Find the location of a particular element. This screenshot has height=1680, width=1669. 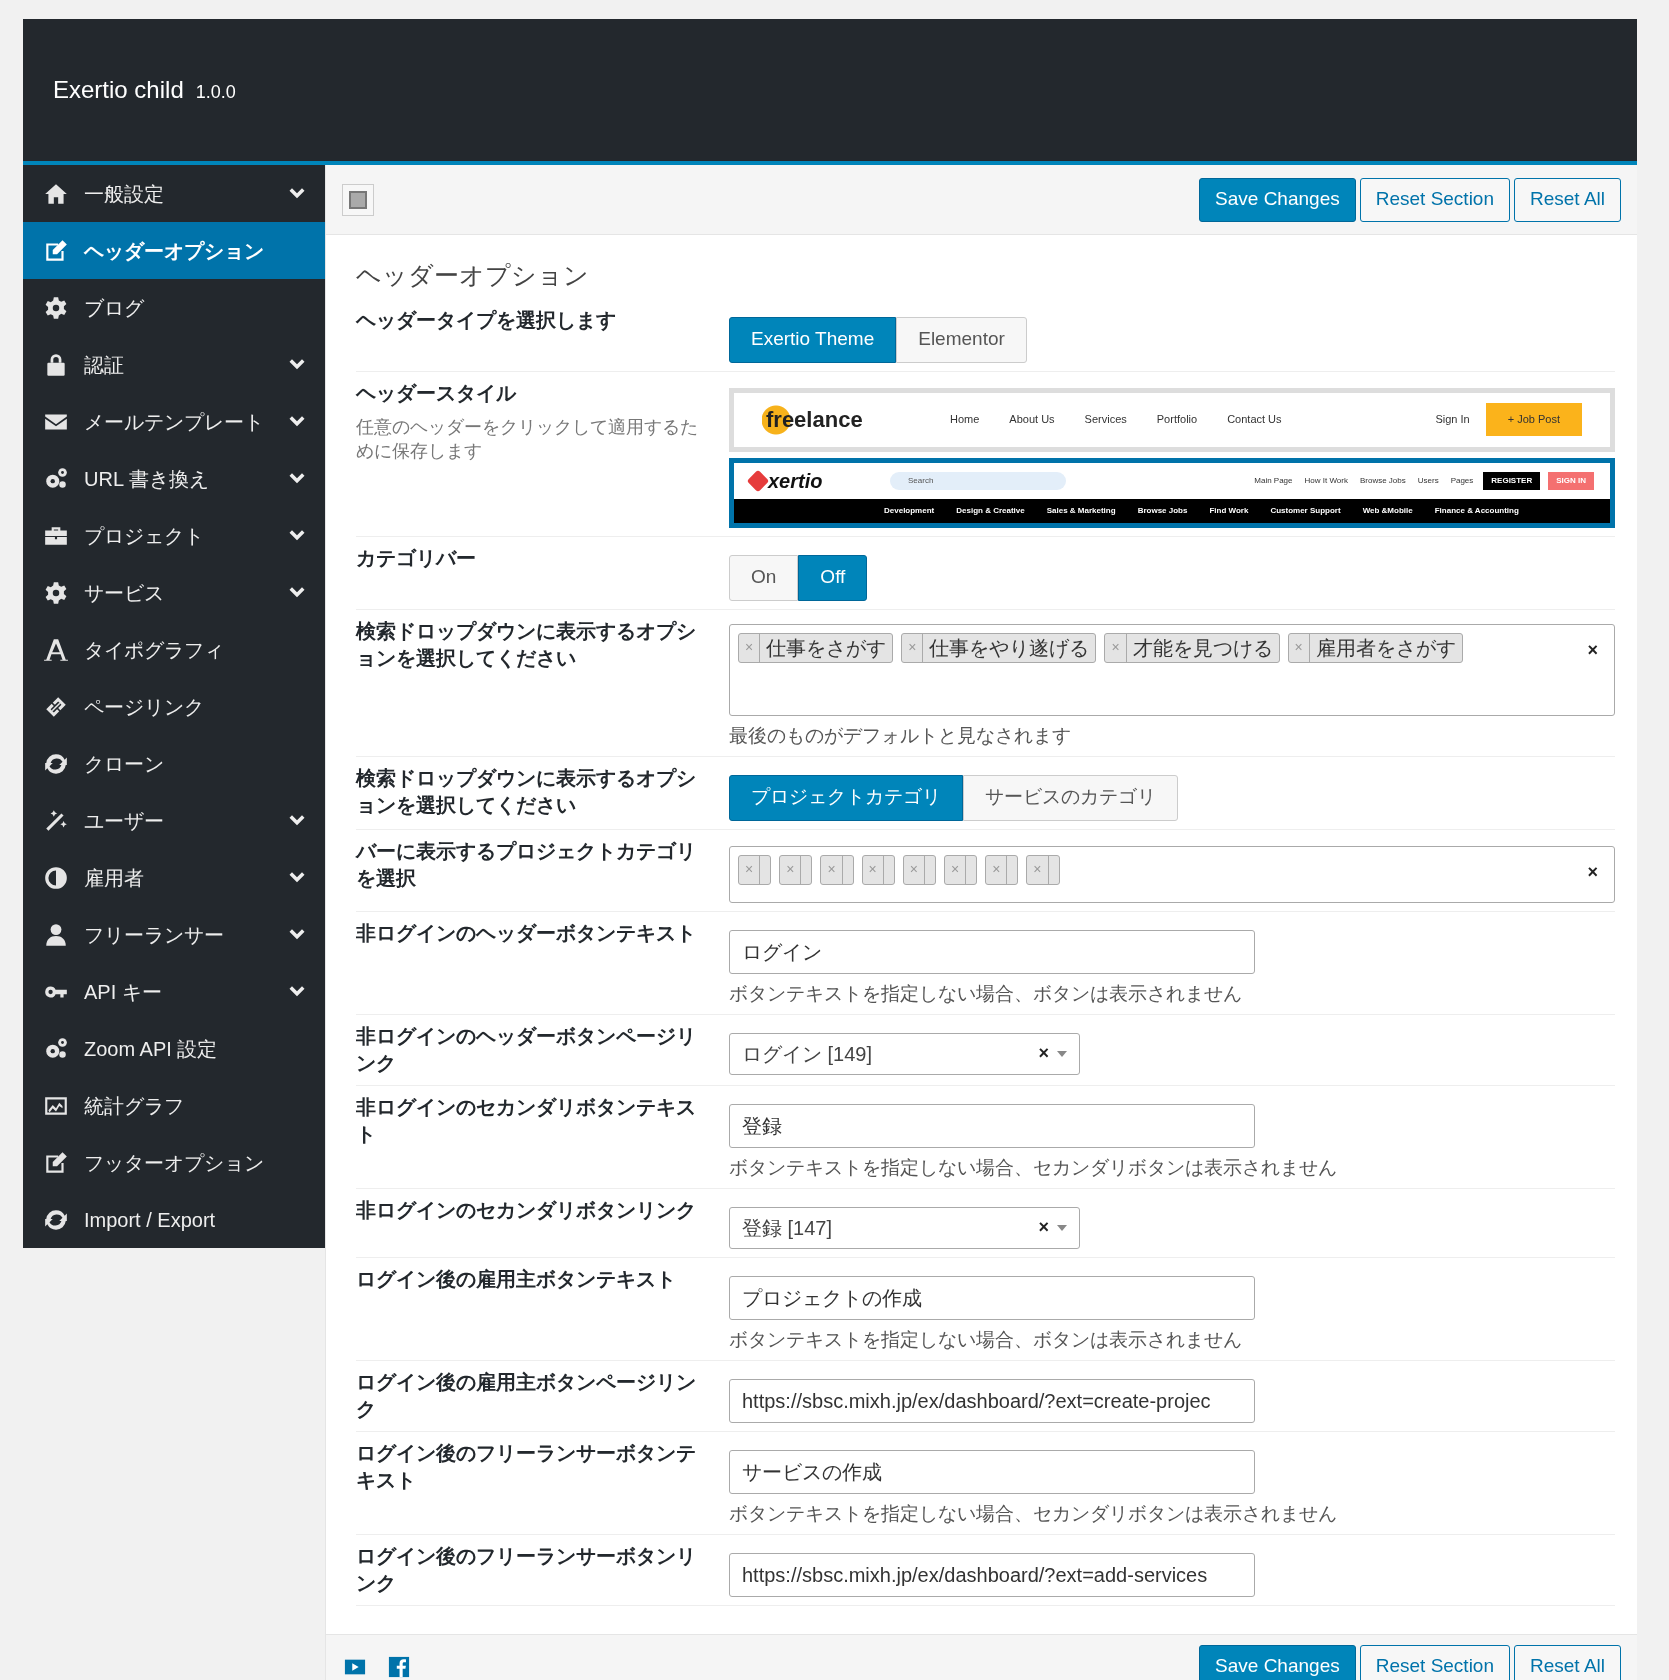

selected-tag: × 才能を見つける is located at coordinates (1192, 647).